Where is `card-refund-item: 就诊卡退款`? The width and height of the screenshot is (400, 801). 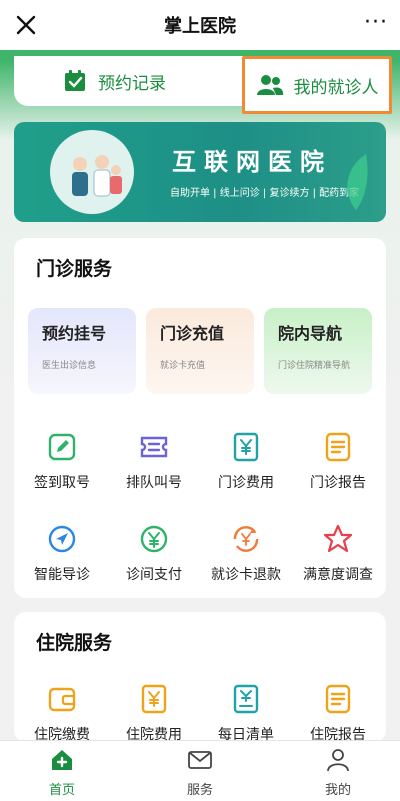
card-refund-item: 就诊卡退款 is located at coordinates (246, 553).